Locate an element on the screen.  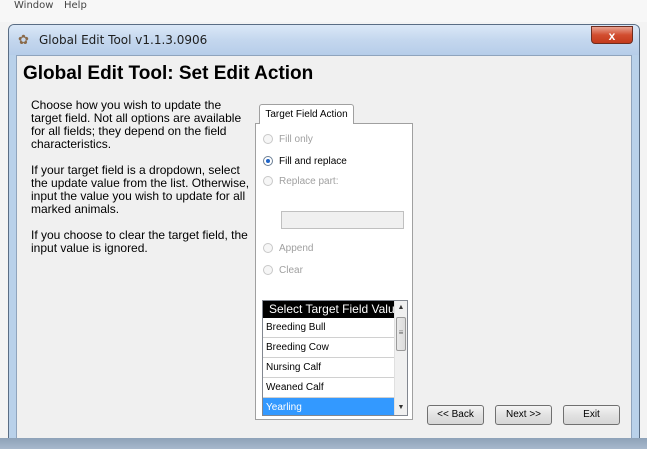
list-item: Breeding Bull is located at coordinates (328, 328).